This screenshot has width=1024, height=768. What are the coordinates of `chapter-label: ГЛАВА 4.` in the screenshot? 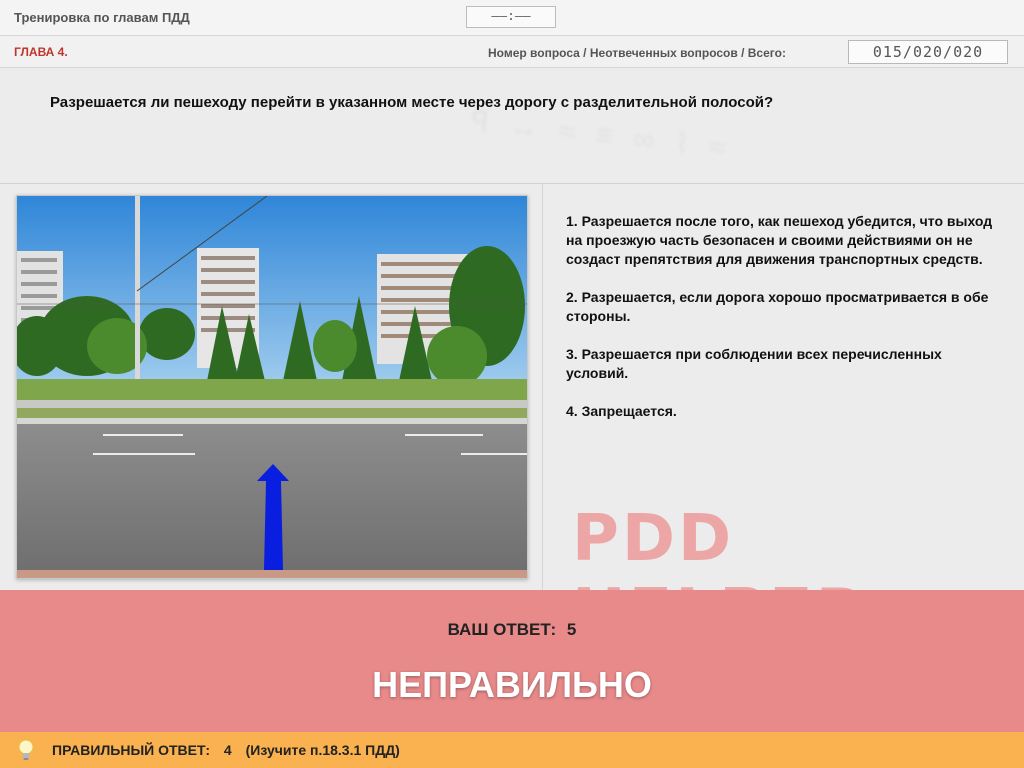 It's located at (41, 52).